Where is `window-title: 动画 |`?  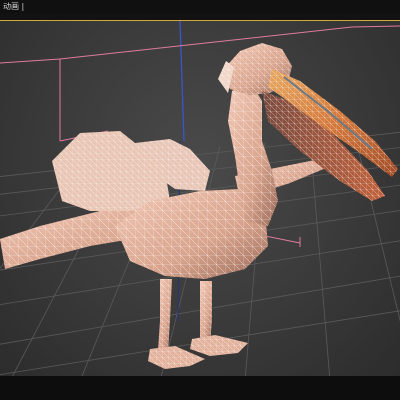 window-title: 动画 | is located at coordinates (14, 6).